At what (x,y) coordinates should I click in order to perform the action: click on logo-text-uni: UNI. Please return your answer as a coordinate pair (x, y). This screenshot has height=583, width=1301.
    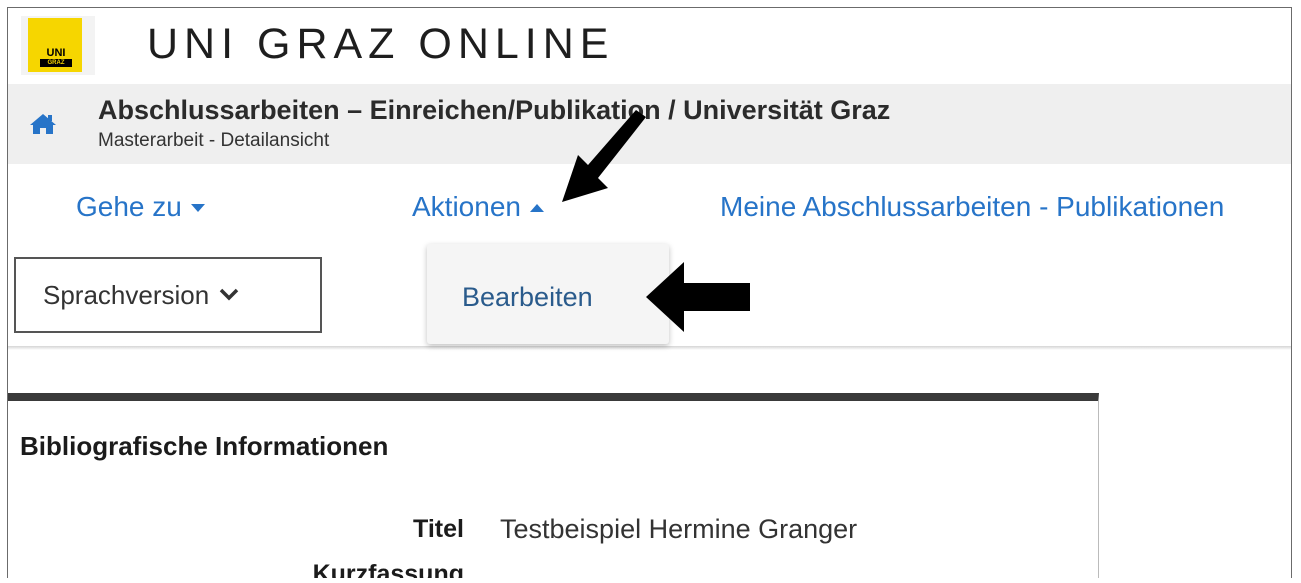
    Looking at the image, I should click on (56, 53).